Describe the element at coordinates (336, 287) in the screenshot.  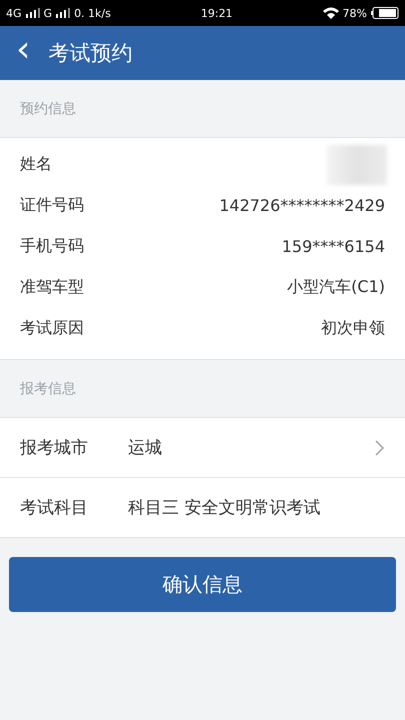
I see `row-value: 小型汽车(C1)` at that location.